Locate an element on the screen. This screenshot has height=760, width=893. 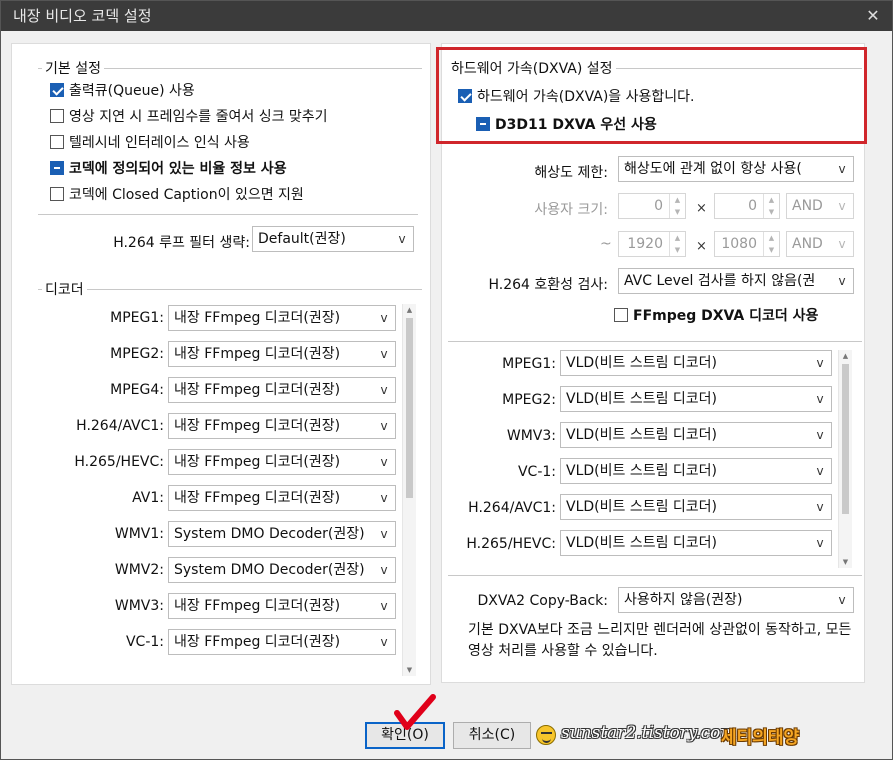
dxva-scrollbar: ▲ ▼ is located at coordinates (845, 459).